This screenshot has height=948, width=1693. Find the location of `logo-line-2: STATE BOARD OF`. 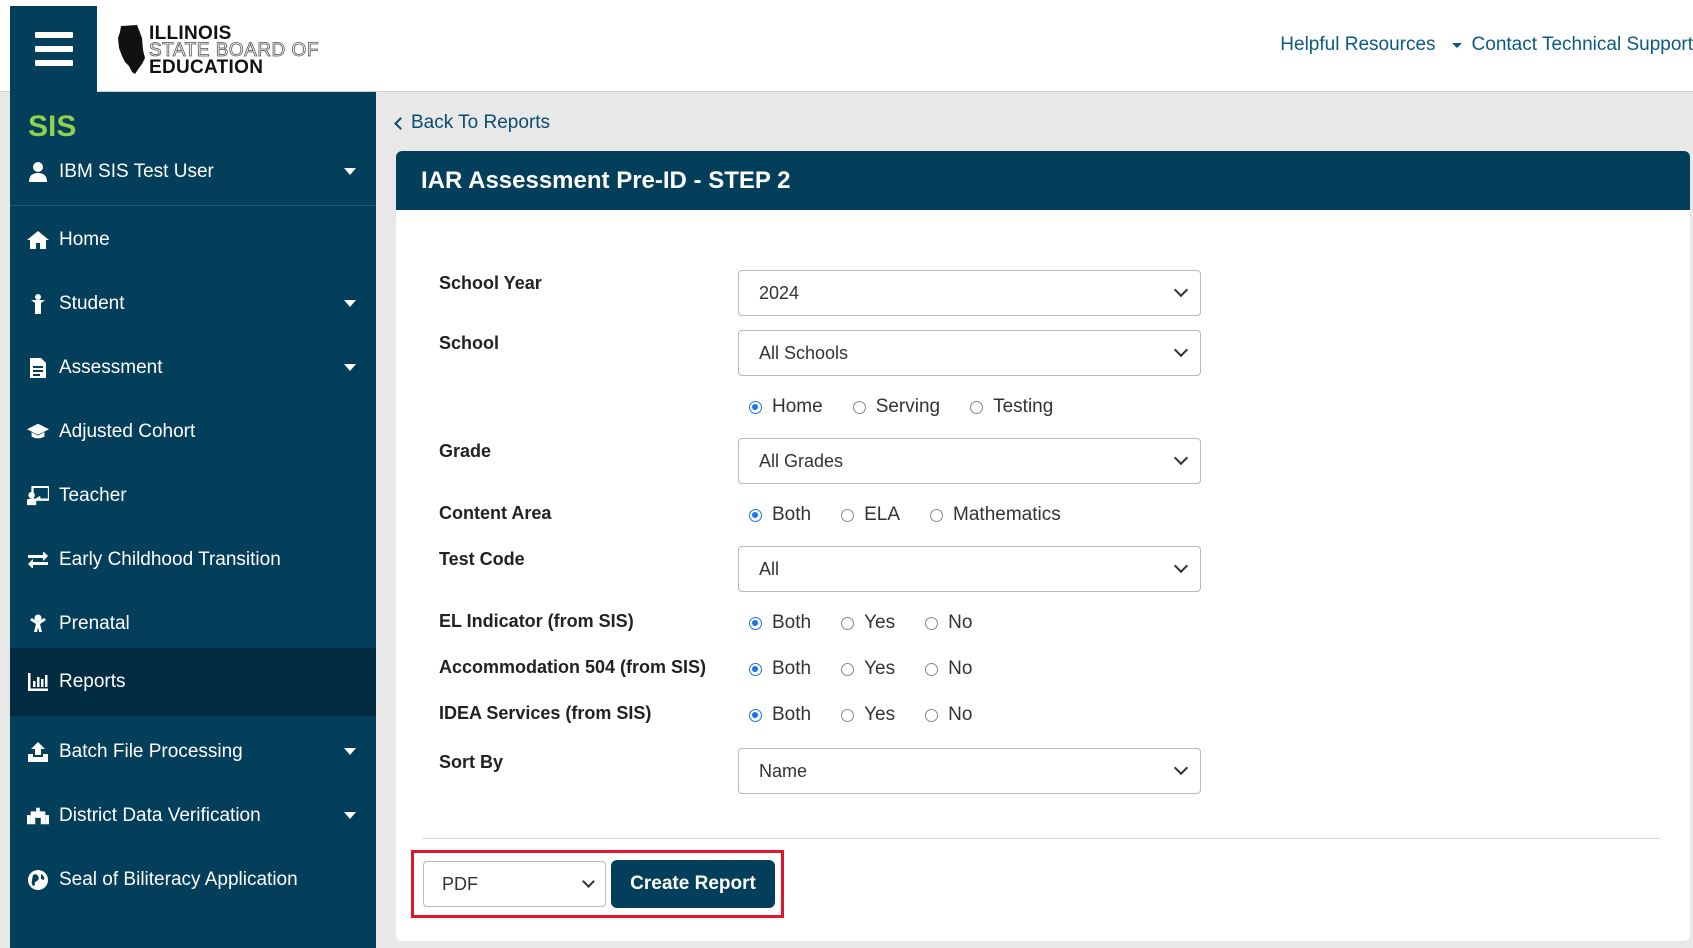

logo-line-2: STATE BOARD OF is located at coordinates (234, 50).